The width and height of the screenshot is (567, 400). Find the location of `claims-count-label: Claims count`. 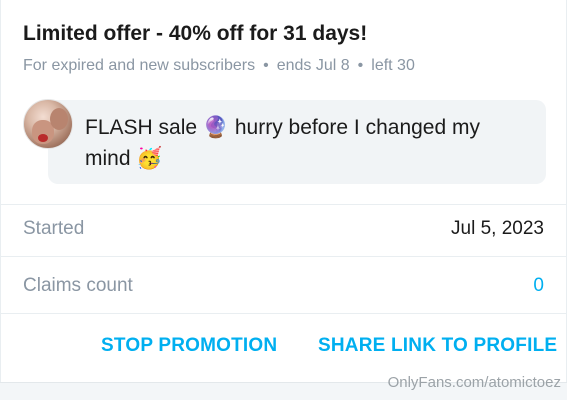

claims-count-label: Claims count is located at coordinates (78, 285).